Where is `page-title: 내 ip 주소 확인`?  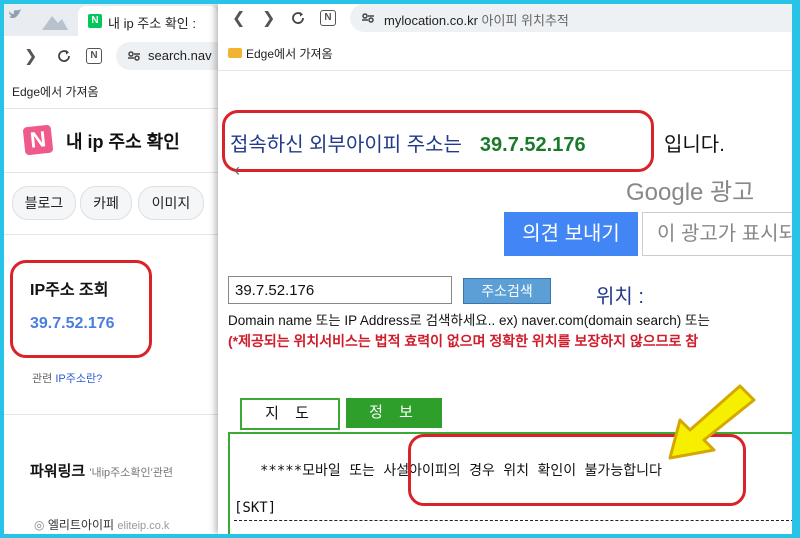
page-title: 내 ip 주소 확인 is located at coordinates (123, 142).